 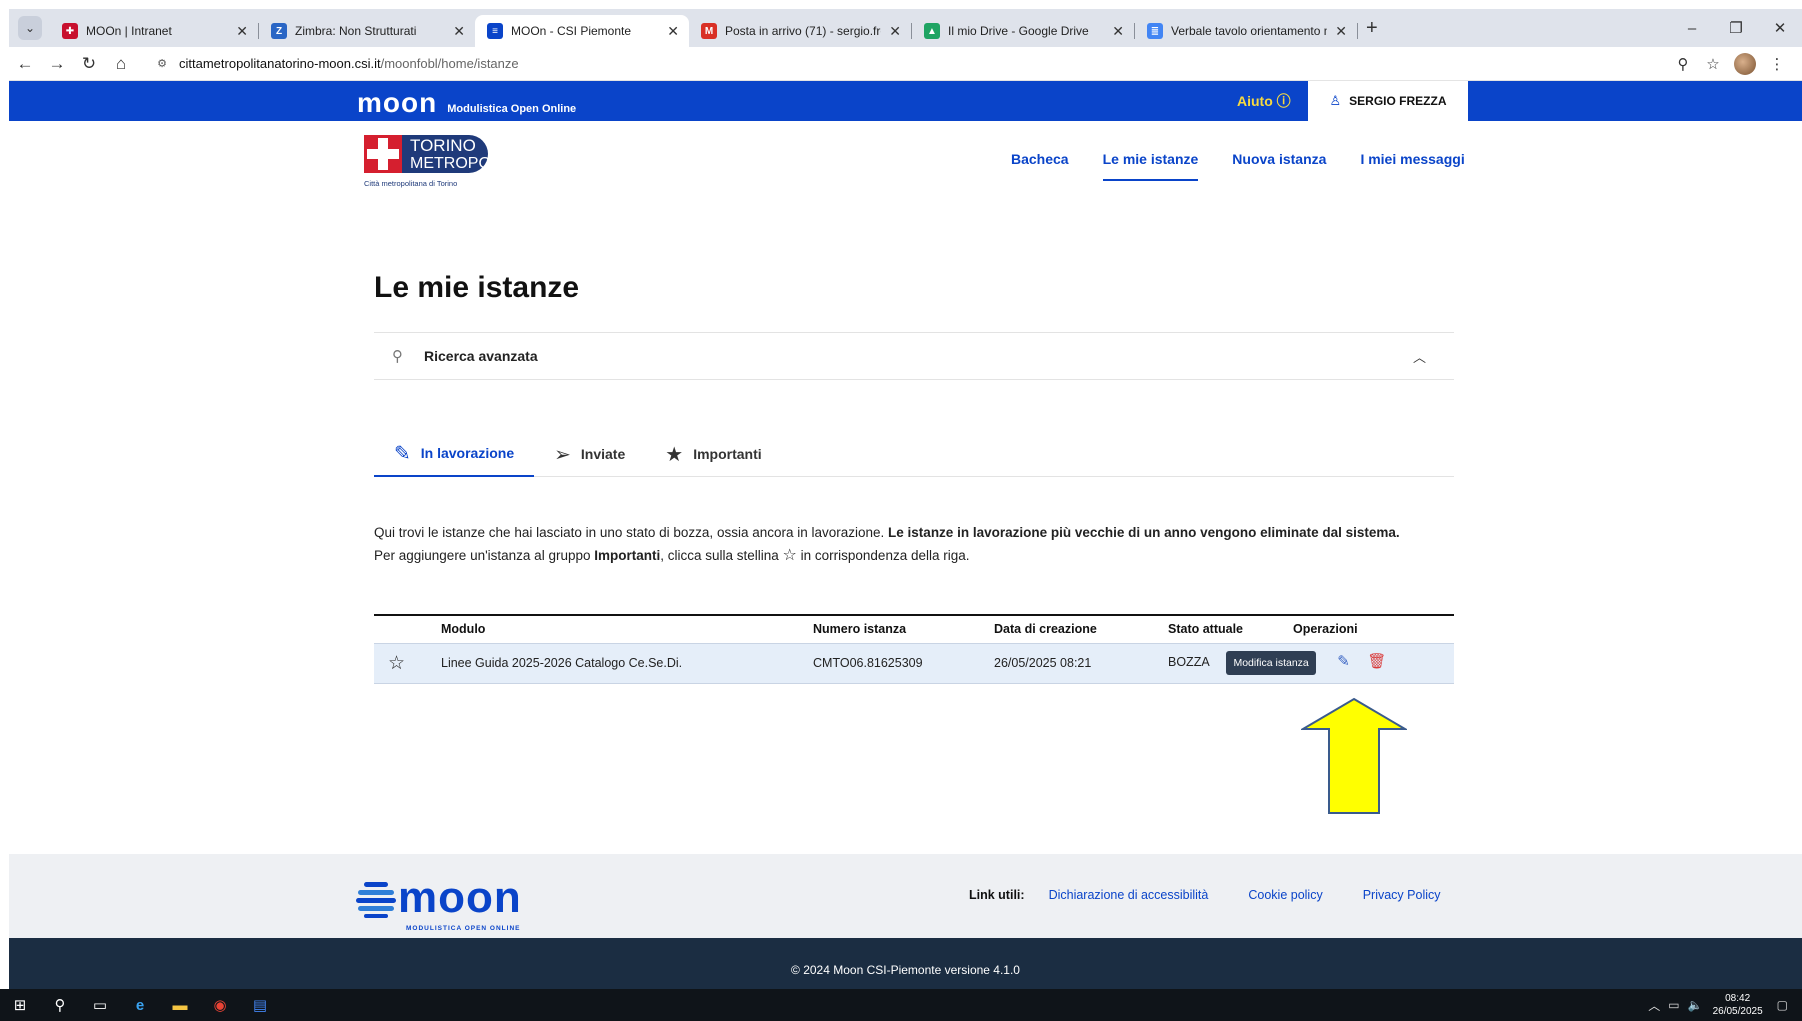 What do you see at coordinates (1777, 64) in the screenshot?
I see `browser-menu-icon: ⋮` at bounding box center [1777, 64].